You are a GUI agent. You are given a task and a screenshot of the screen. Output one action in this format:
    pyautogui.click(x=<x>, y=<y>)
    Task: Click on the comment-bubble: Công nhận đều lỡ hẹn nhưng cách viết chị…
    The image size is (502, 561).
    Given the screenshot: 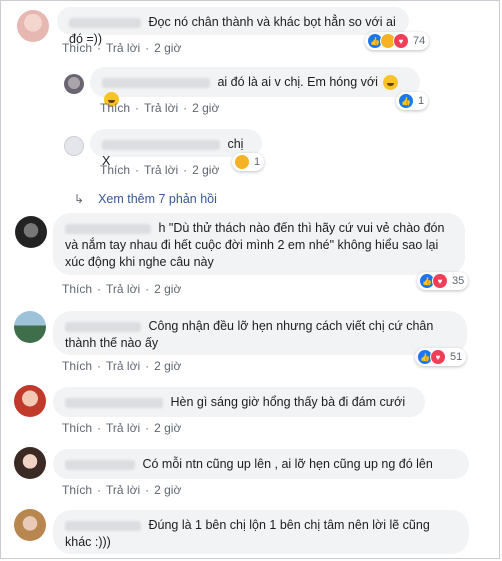 What is the action you would take?
    pyautogui.click(x=260, y=333)
    